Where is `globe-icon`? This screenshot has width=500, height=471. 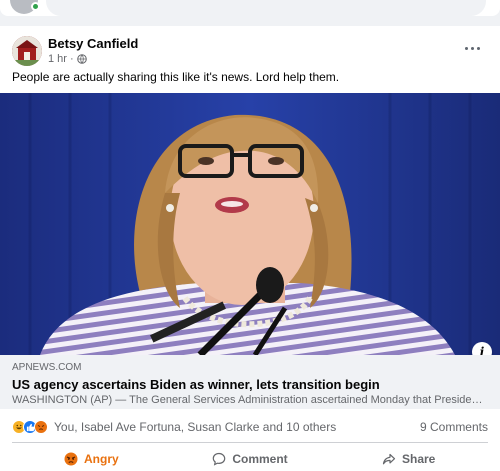 globe-icon is located at coordinates (81, 59).